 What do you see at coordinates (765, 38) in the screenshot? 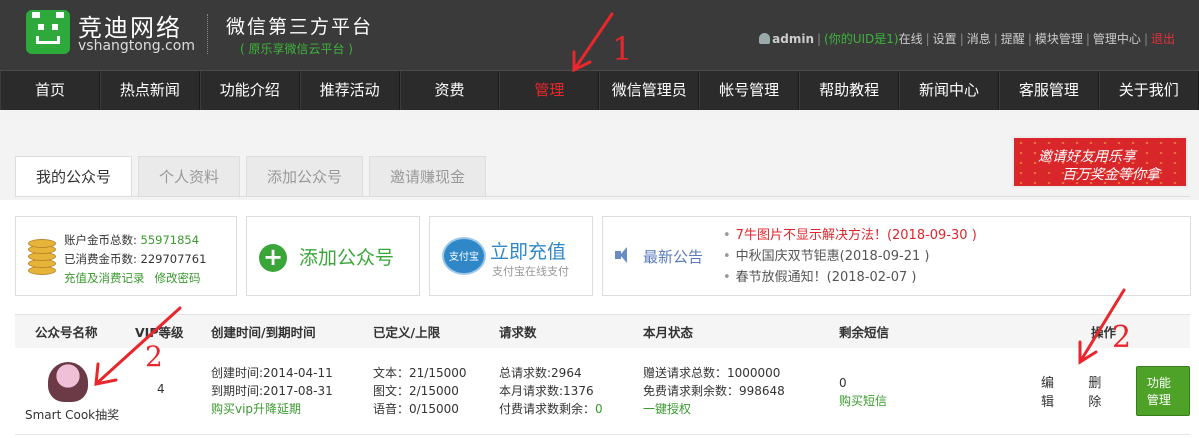
I see `user-icon` at bounding box center [765, 38].